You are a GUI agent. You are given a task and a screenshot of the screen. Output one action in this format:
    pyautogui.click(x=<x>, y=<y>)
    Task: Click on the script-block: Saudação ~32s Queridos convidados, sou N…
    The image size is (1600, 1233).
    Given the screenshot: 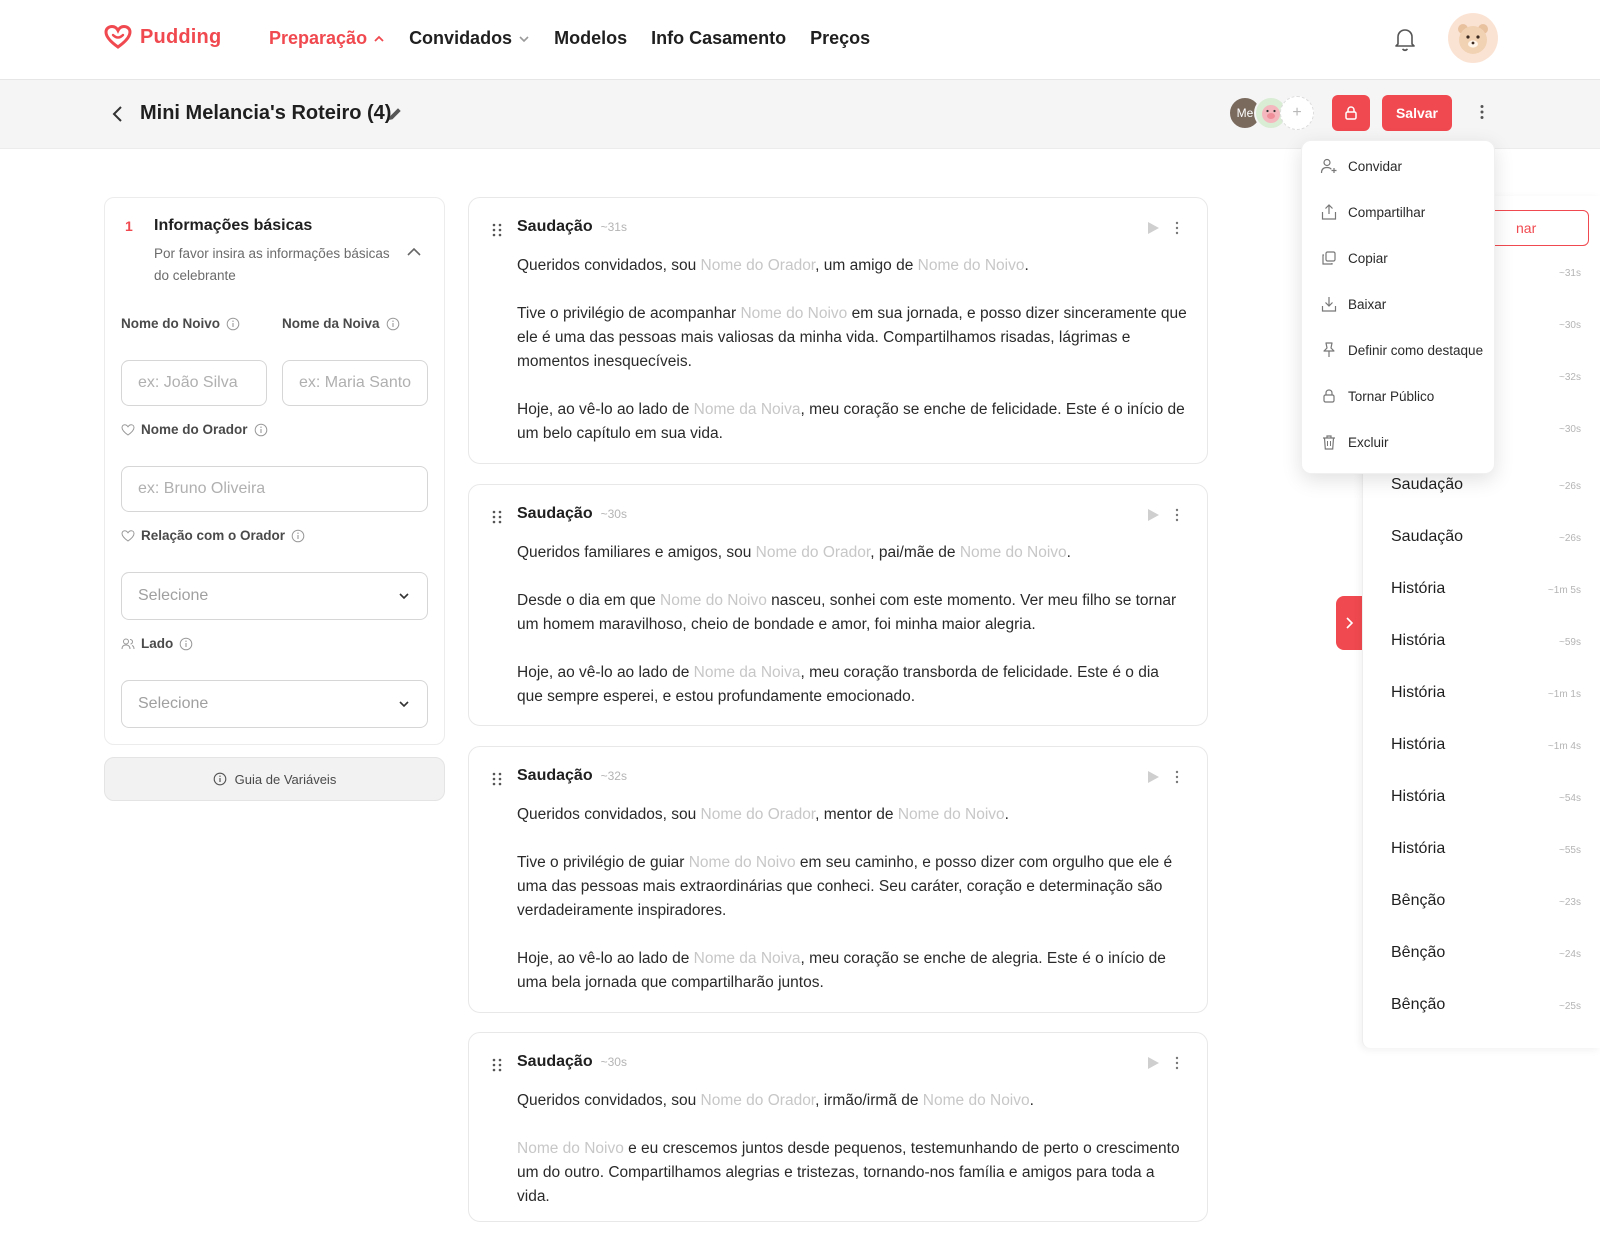 What is the action you would take?
    pyautogui.click(x=838, y=879)
    